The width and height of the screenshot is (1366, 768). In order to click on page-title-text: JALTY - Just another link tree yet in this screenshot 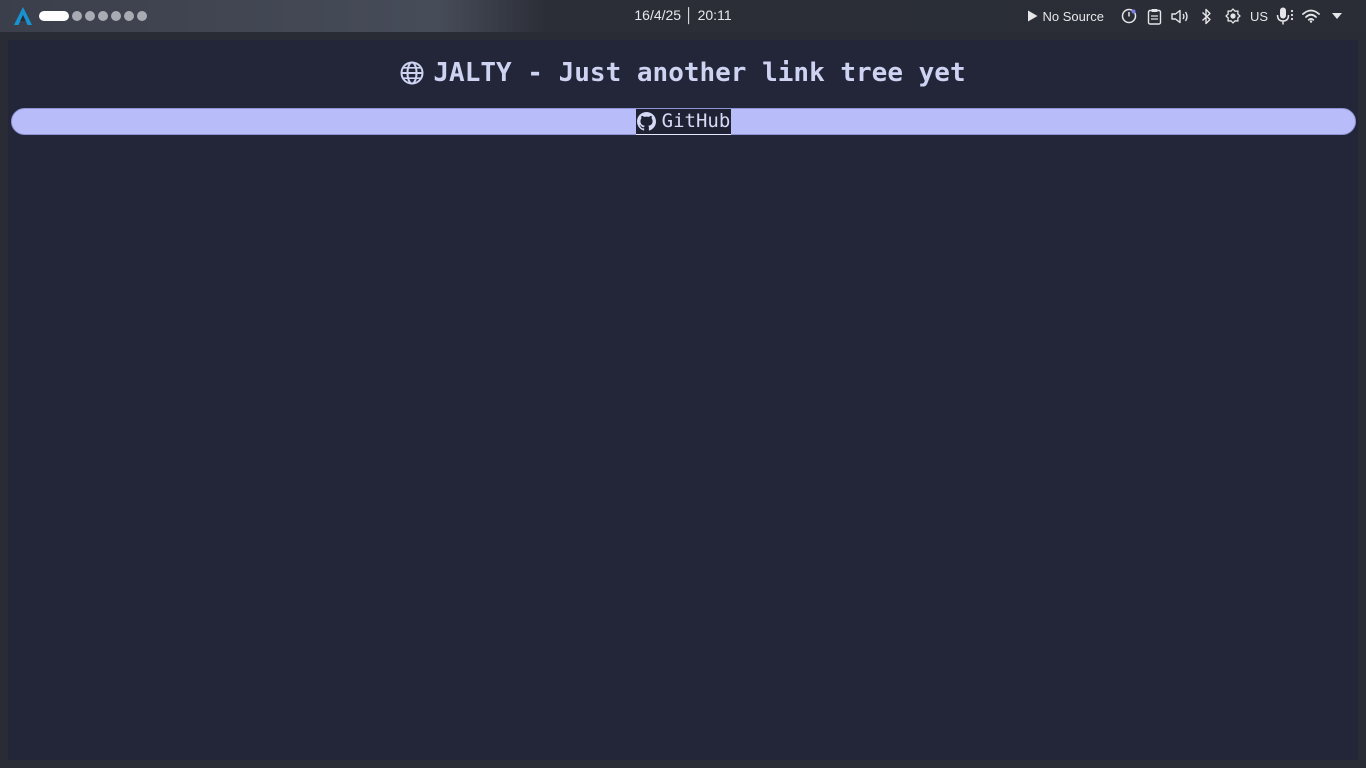, I will do `click(699, 73)`.